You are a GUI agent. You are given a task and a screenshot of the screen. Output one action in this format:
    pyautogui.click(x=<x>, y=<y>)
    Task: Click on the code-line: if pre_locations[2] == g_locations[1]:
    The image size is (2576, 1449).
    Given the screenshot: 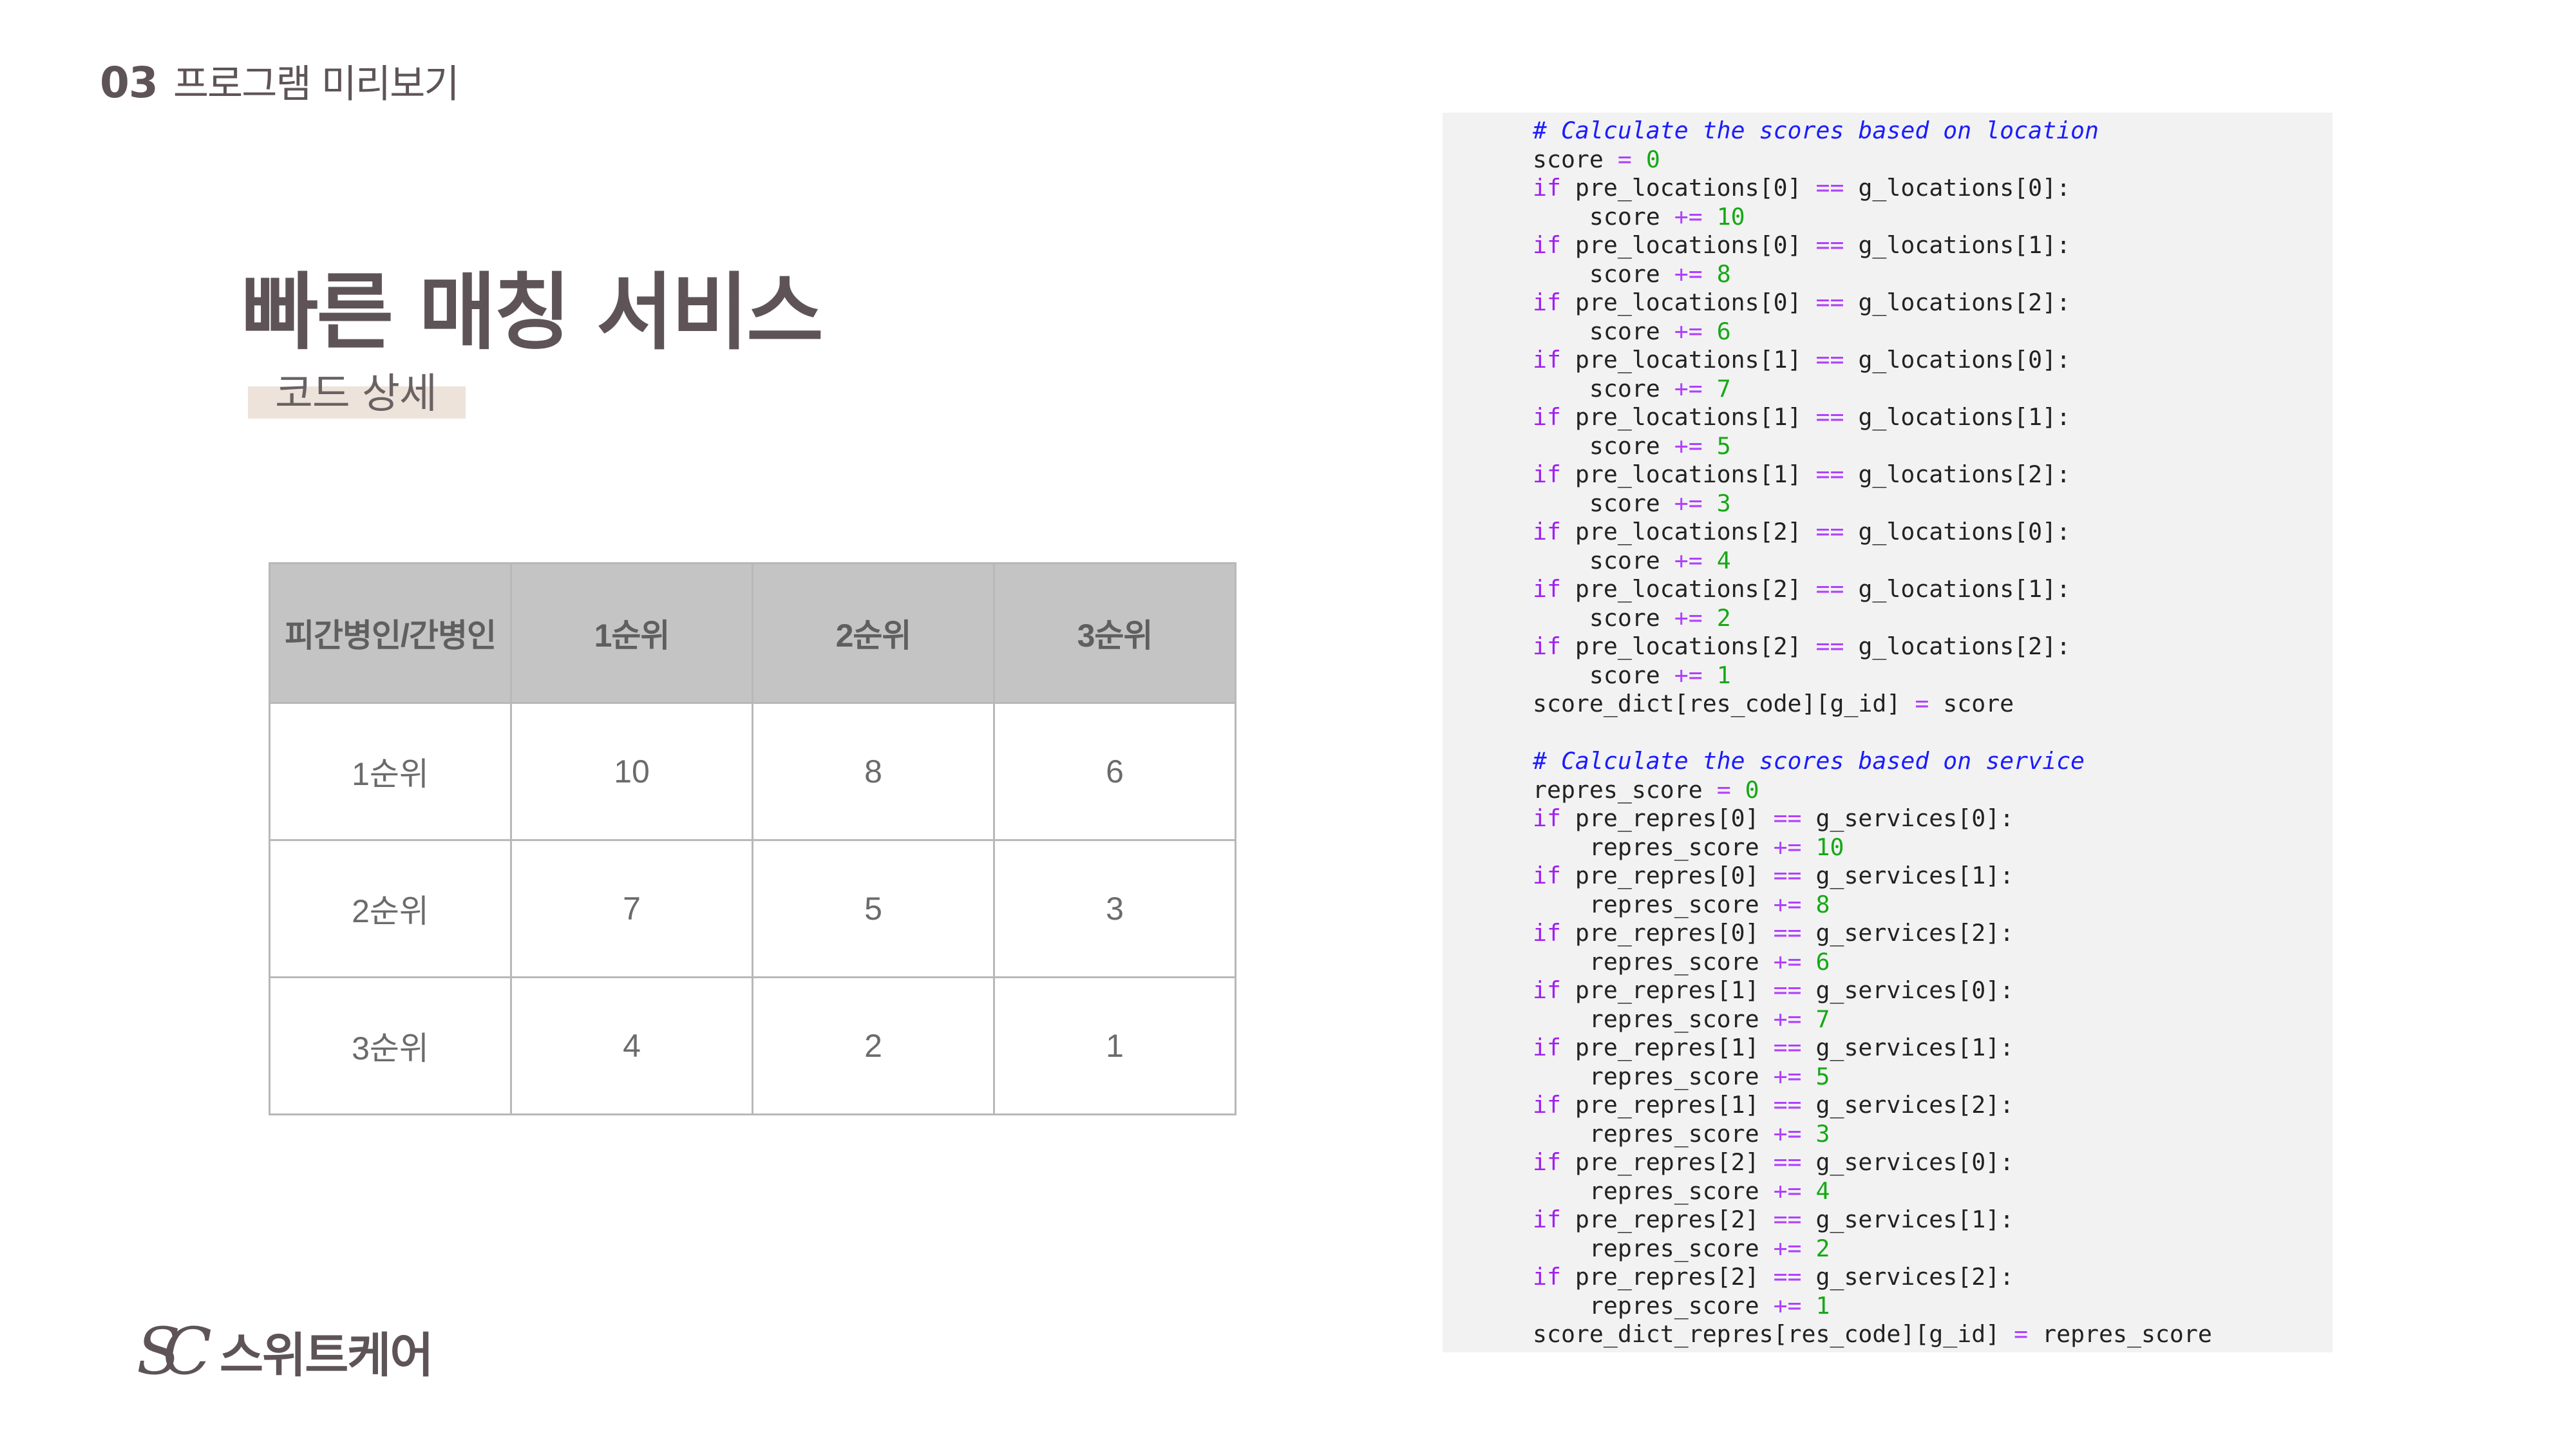 What is the action you would take?
    pyautogui.click(x=1933, y=589)
    